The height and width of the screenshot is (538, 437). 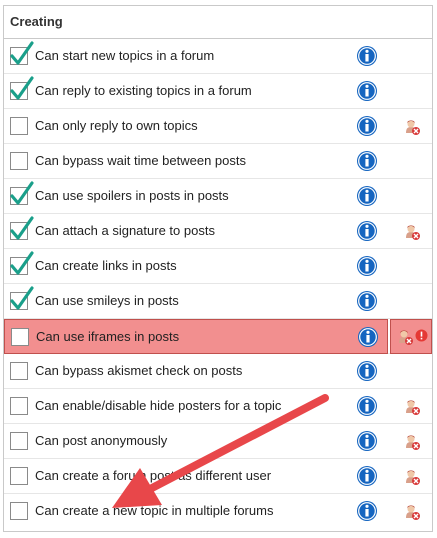 I want to click on permission-main-cell: Can reply to existing topics in a forum, so click(x=196, y=91).